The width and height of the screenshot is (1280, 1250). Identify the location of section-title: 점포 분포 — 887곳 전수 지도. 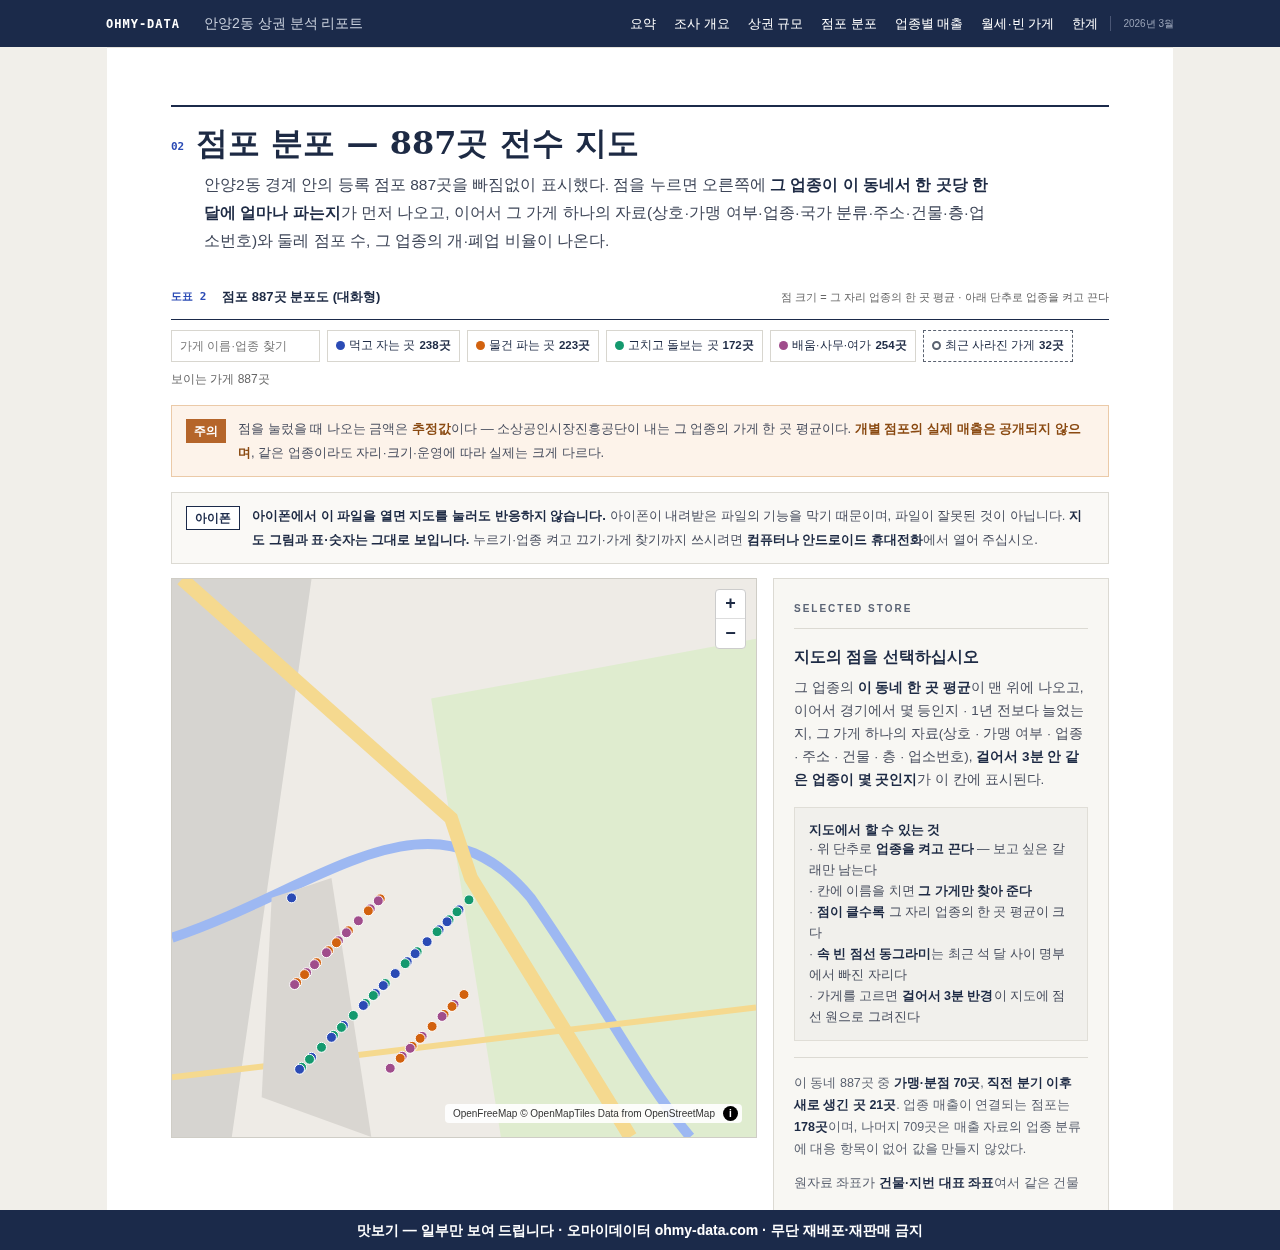
(417, 143).